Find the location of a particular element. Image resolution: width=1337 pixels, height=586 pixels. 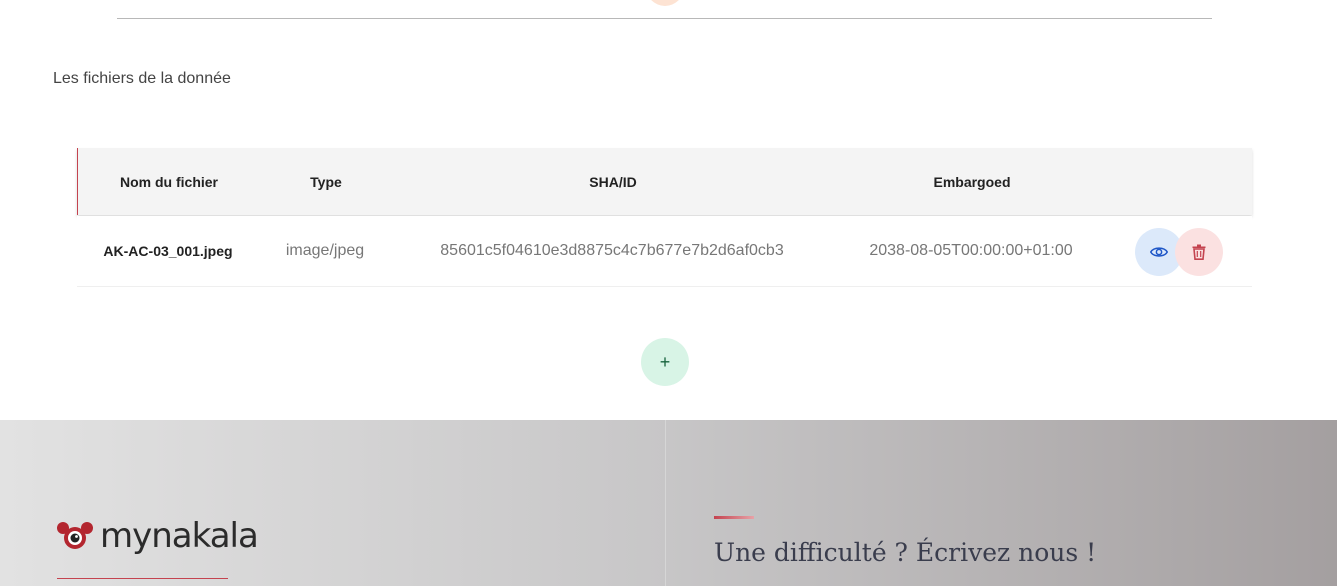

plus-icon: + is located at coordinates (665, 361).